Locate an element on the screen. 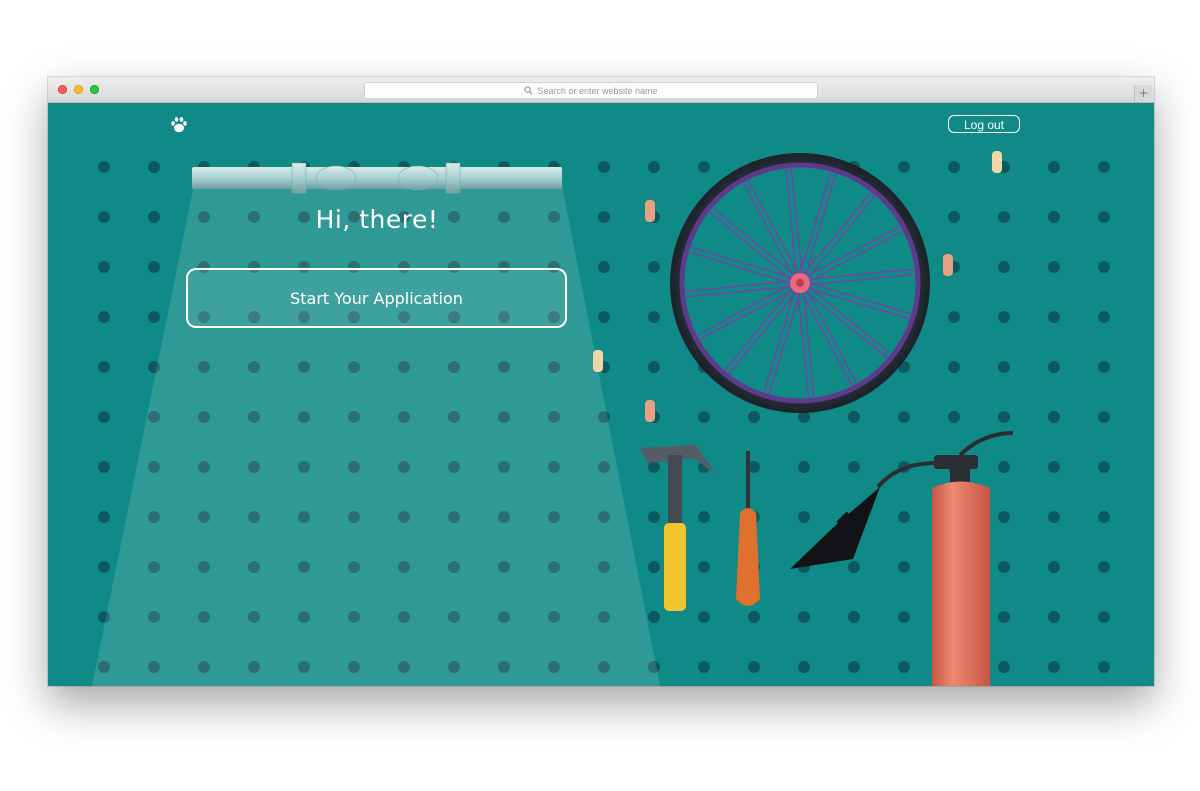 The height and width of the screenshot is (791, 1200). address-bar: Search or enter website name is located at coordinates (591, 90).